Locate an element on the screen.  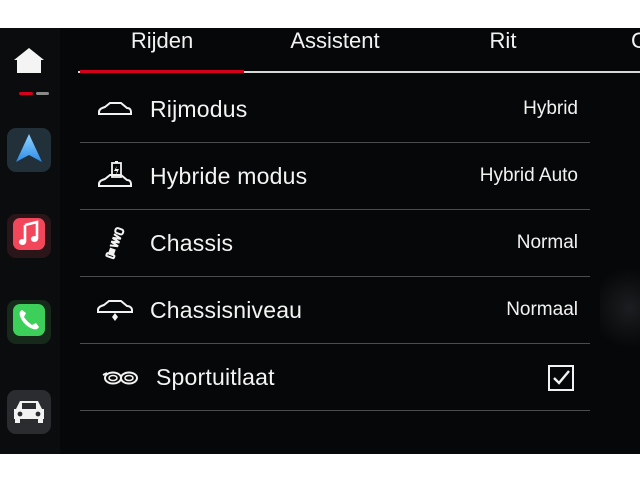
setting-label: Rijmodus is located at coordinates (199, 108).